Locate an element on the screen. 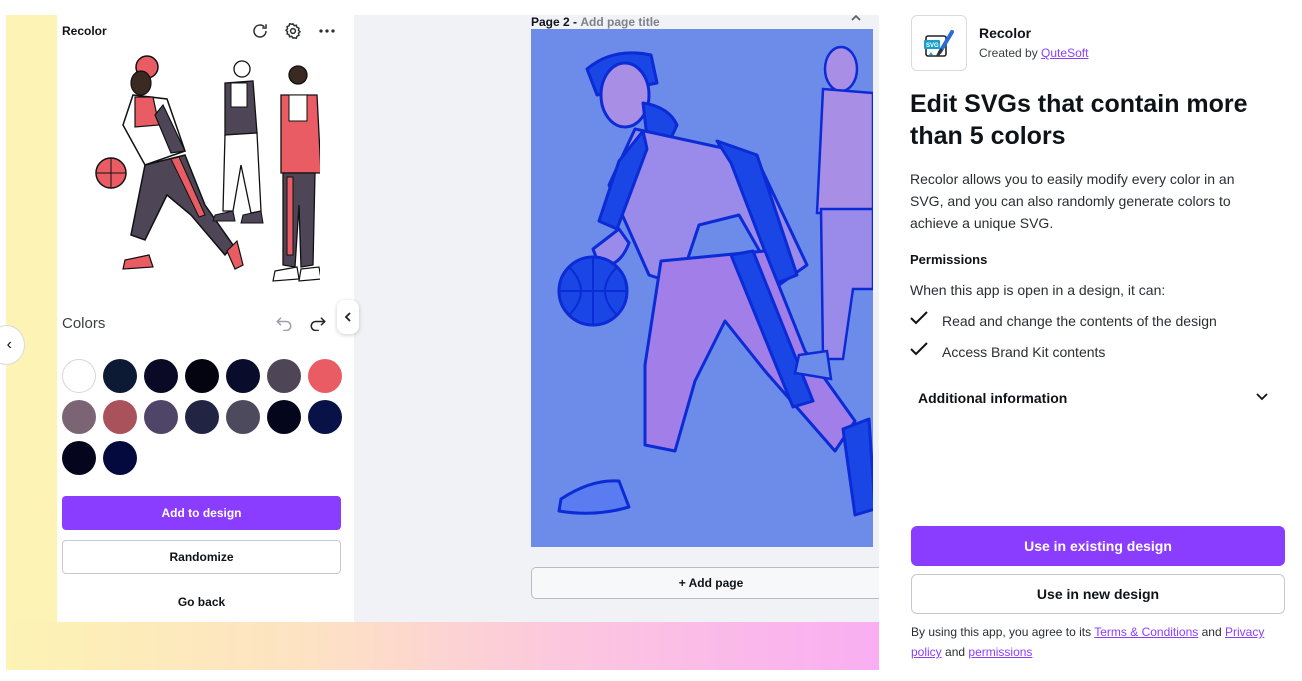 The image size is (1302, 681). svg-text: SVG is located at coordinates (932, 46).